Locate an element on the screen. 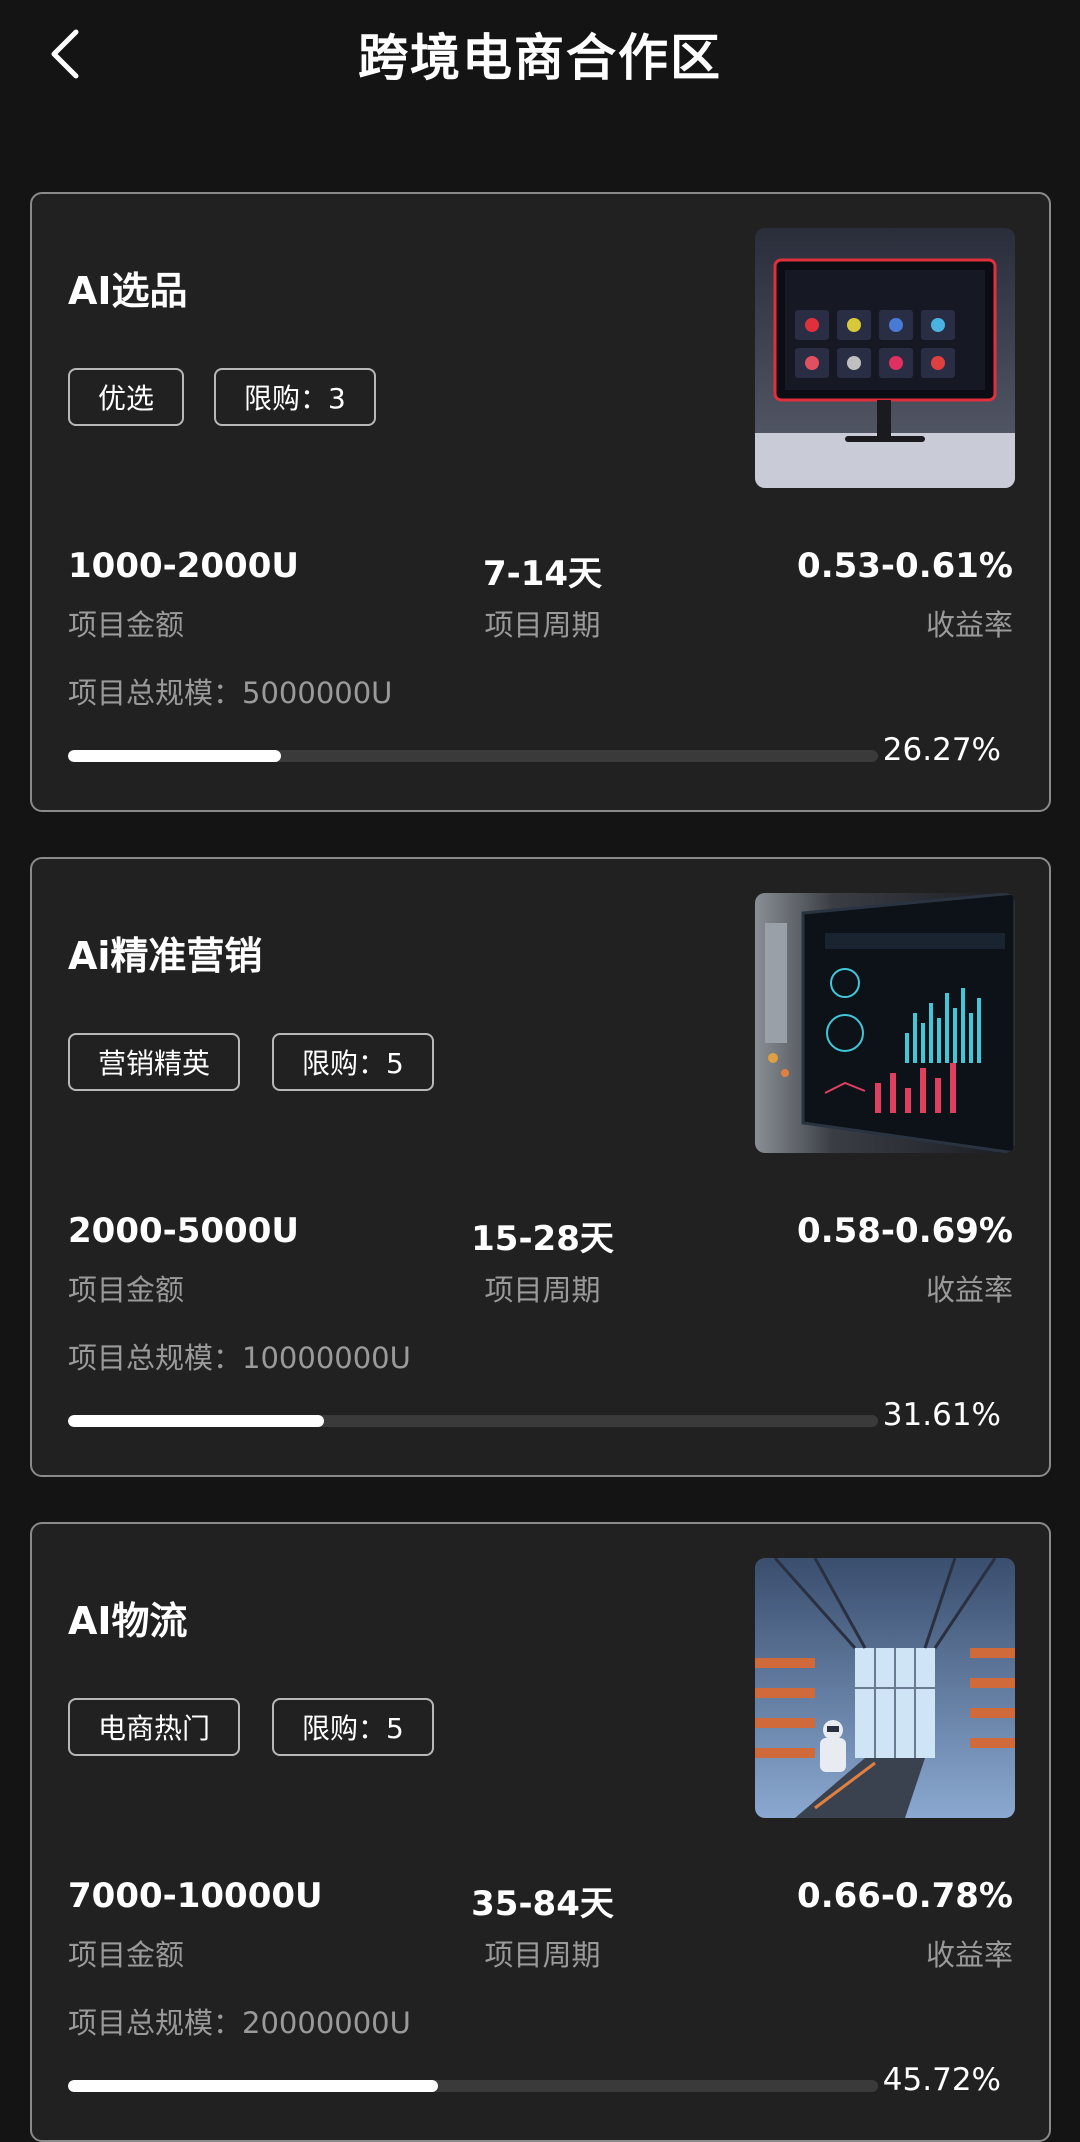 The height and width of the screenshot is (2142, 1080). total-scale-value: 5000000U is located at coordinates (317, 693).